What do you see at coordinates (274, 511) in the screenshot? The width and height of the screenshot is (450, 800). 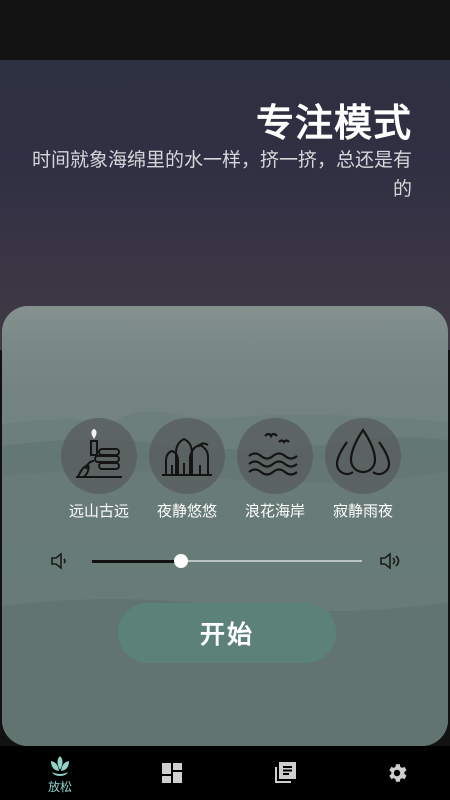 I see `sound-label: 浪花海岸` at bounding box center [274, 511].